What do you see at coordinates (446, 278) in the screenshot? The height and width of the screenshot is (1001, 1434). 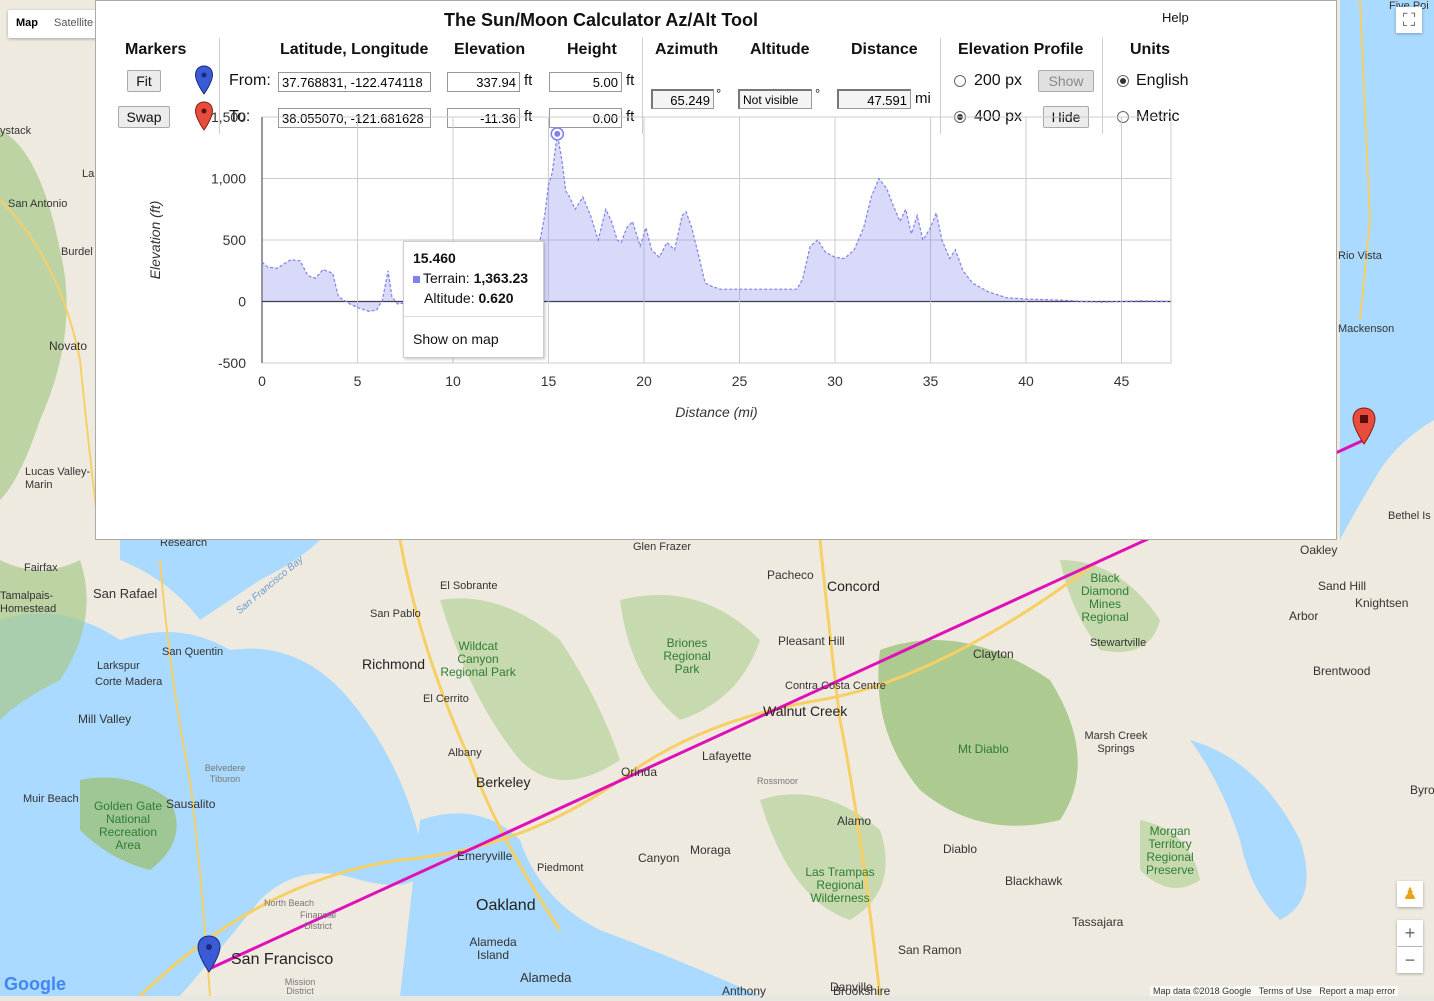 I see `tooltip-terrain-label: Terrain:` at bounding box center [446, 278].